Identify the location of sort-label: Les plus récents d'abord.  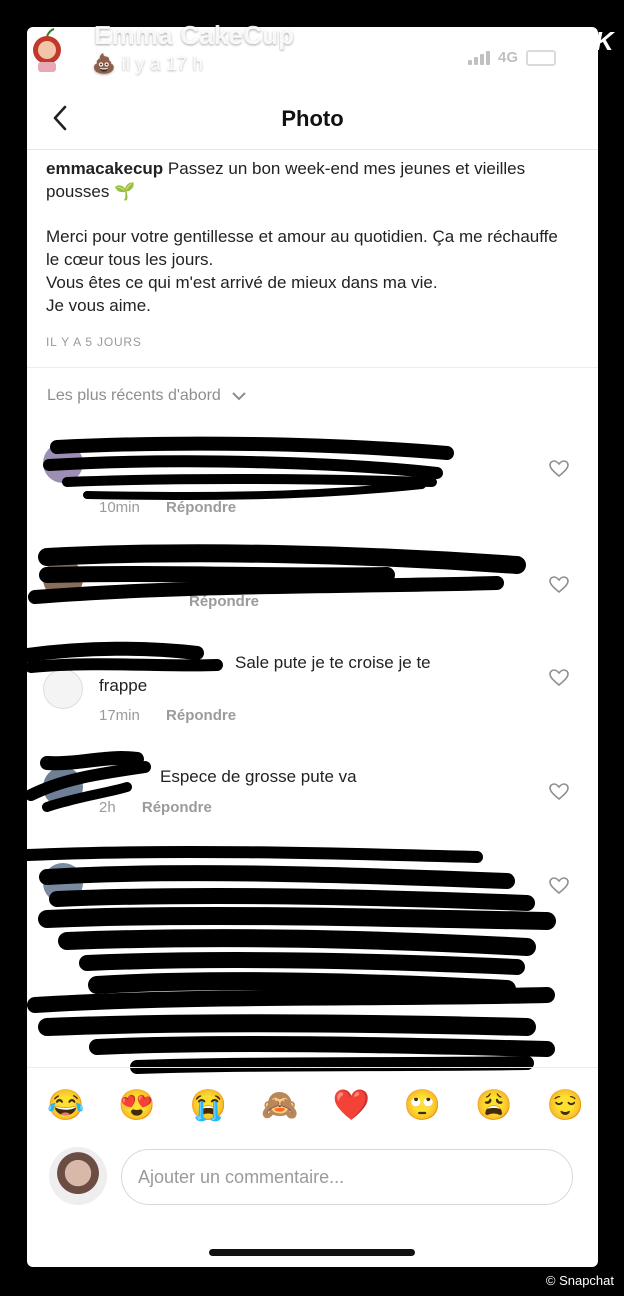
(134, 395).